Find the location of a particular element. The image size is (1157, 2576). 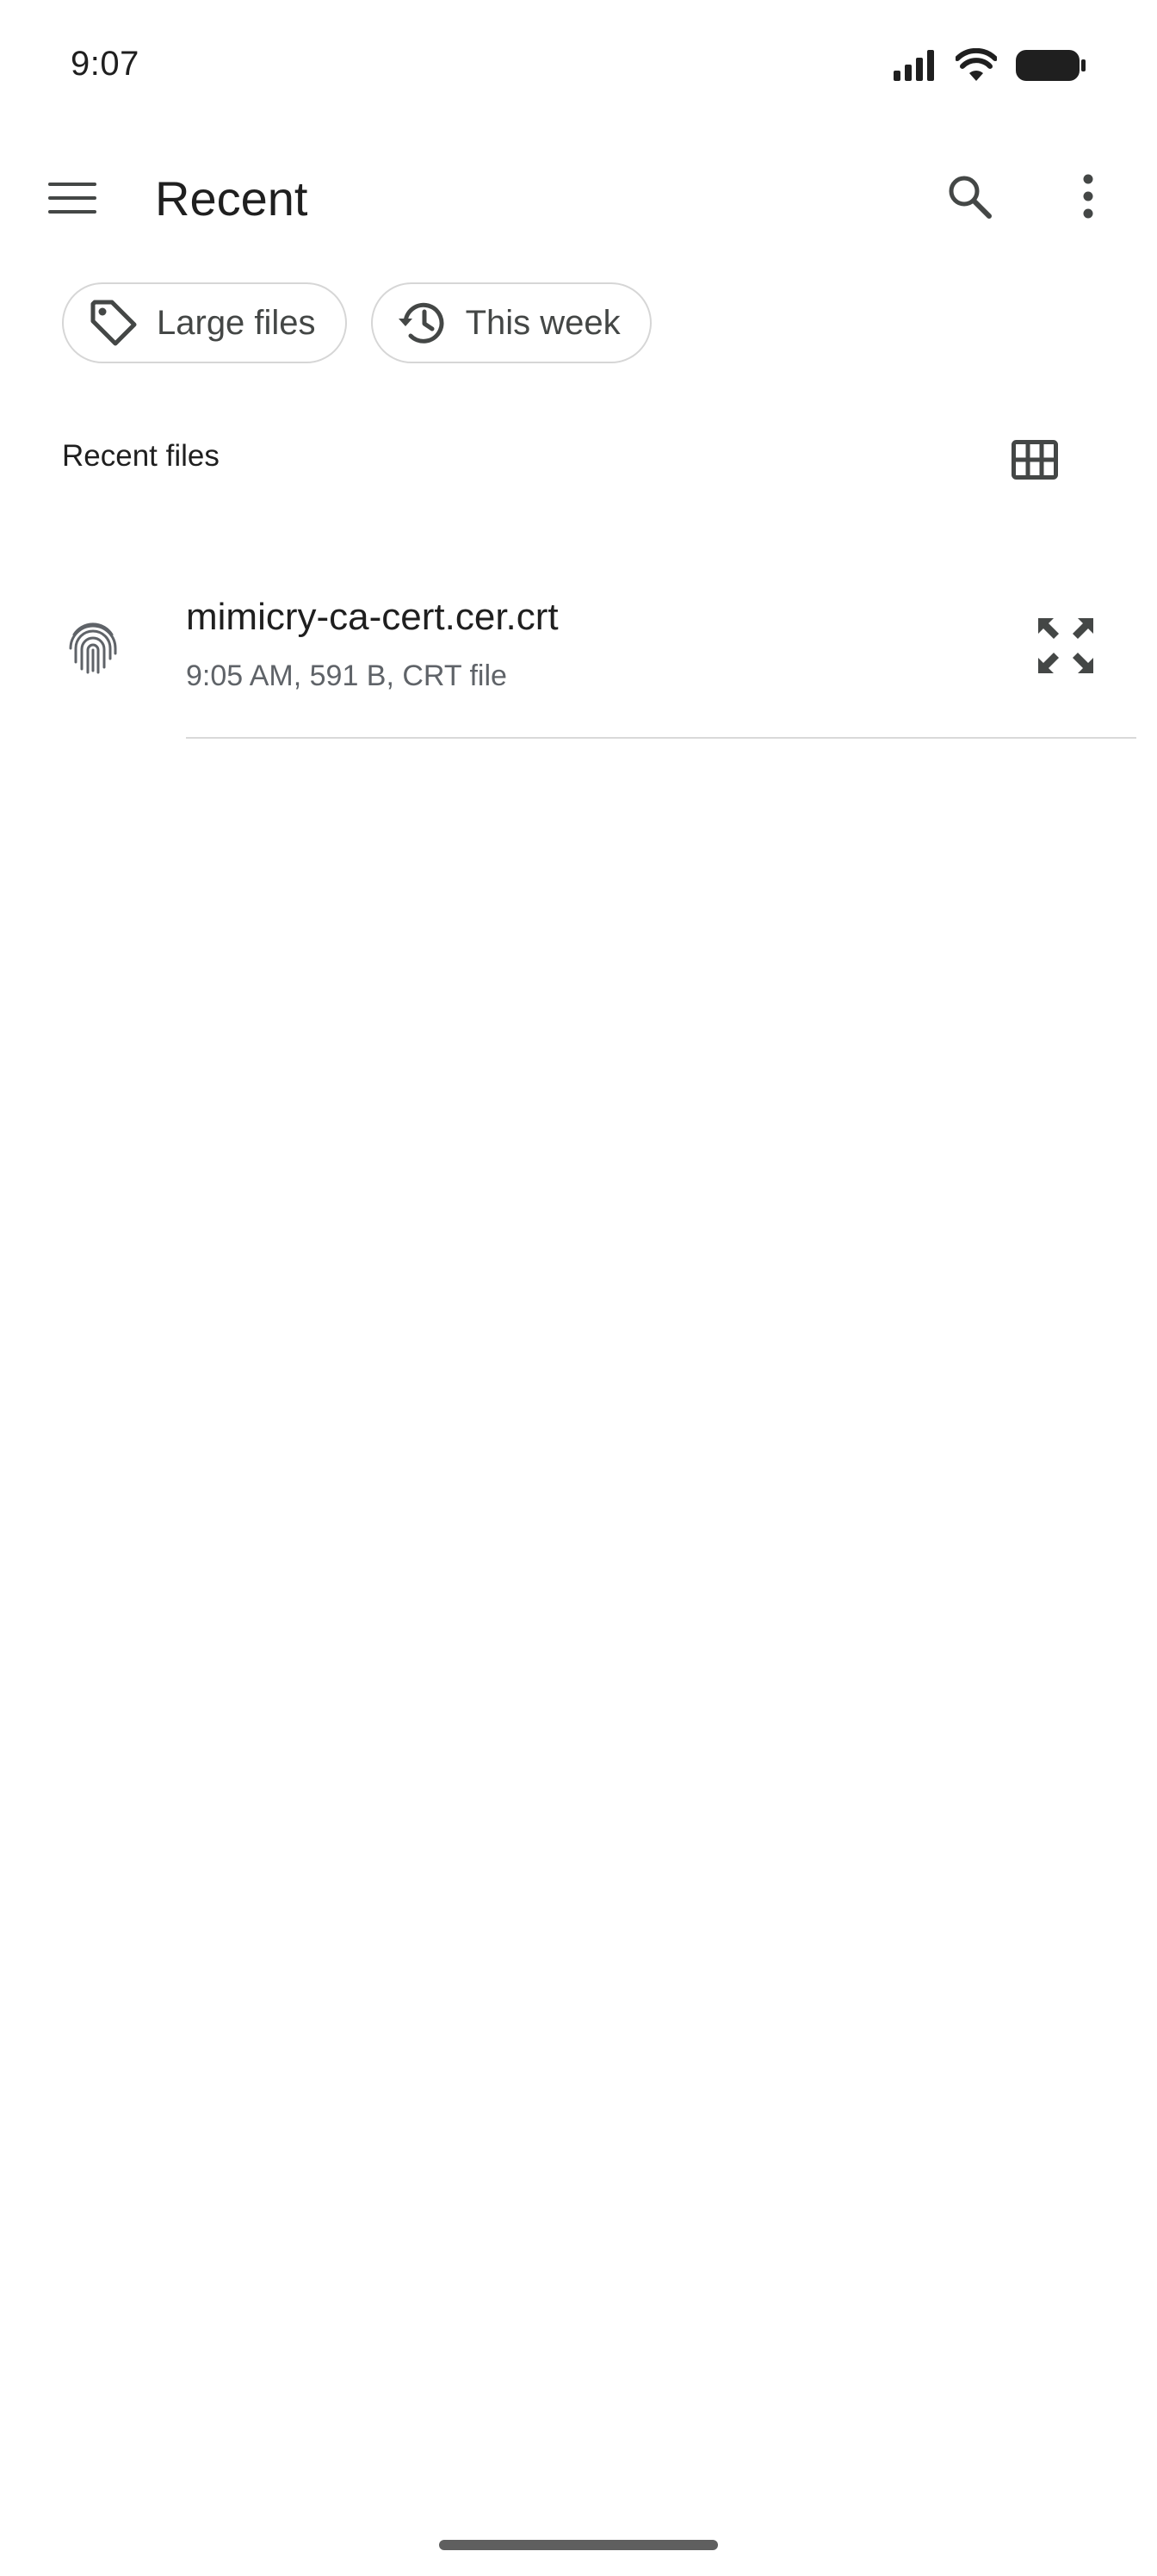

more-options-button is located at coordinates (1088, 198).